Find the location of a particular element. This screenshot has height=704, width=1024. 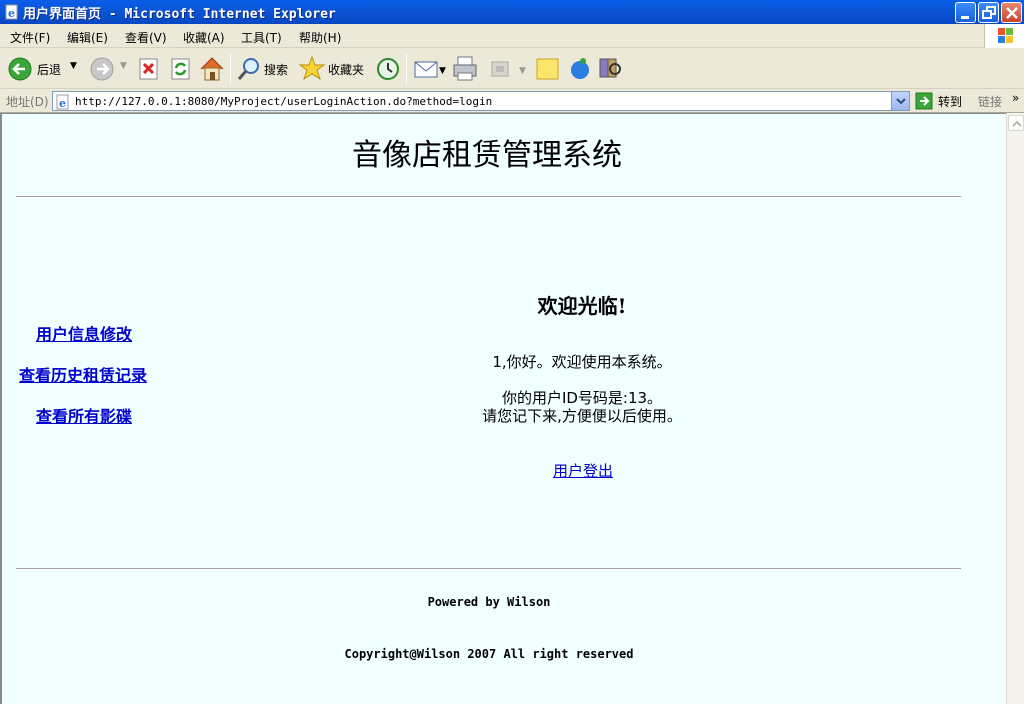

mail-icon: ▼ is located at coordinates (430, 69).